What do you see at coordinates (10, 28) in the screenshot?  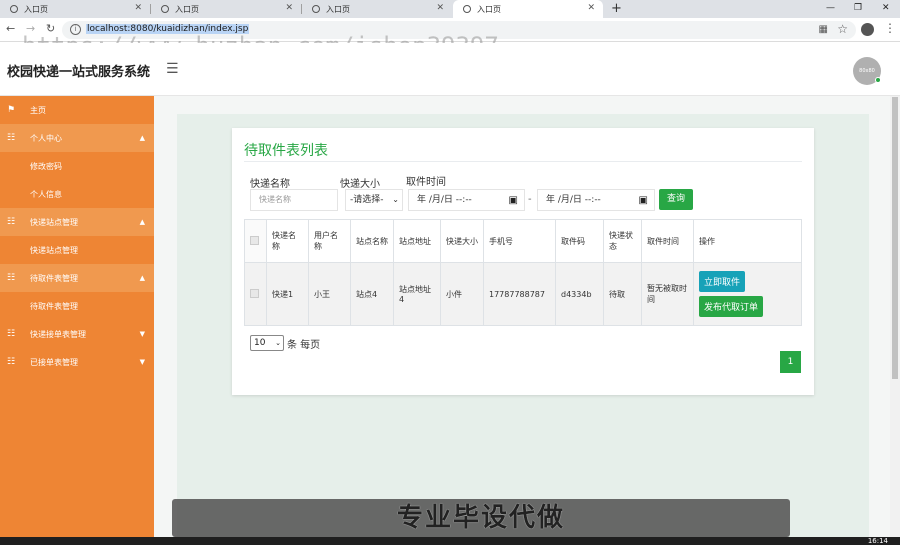 I see `back-icon: ←` at bounding box center [10, 28].